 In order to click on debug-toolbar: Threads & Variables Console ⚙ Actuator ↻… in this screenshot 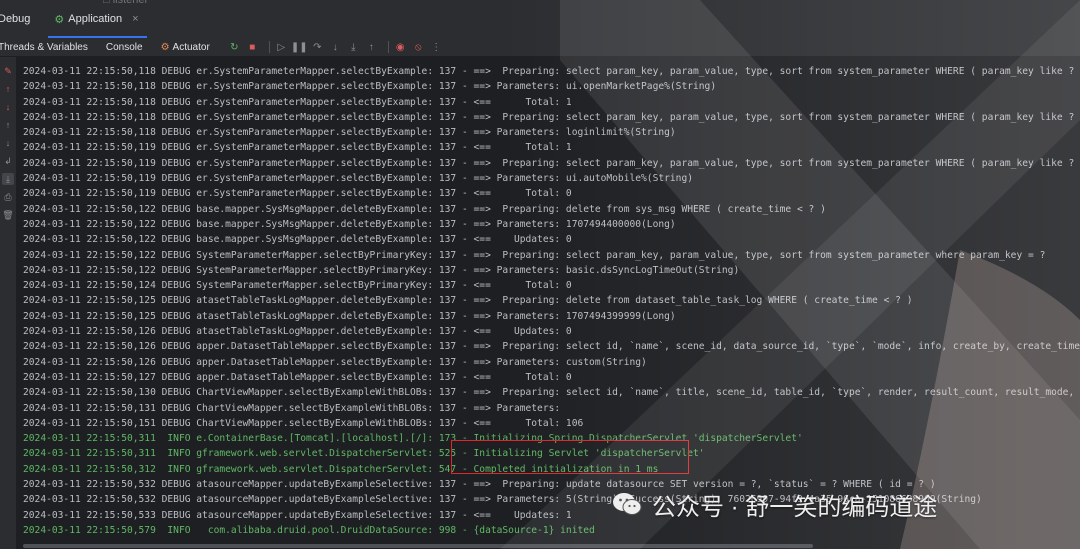, I will do `click(540, 47)`.